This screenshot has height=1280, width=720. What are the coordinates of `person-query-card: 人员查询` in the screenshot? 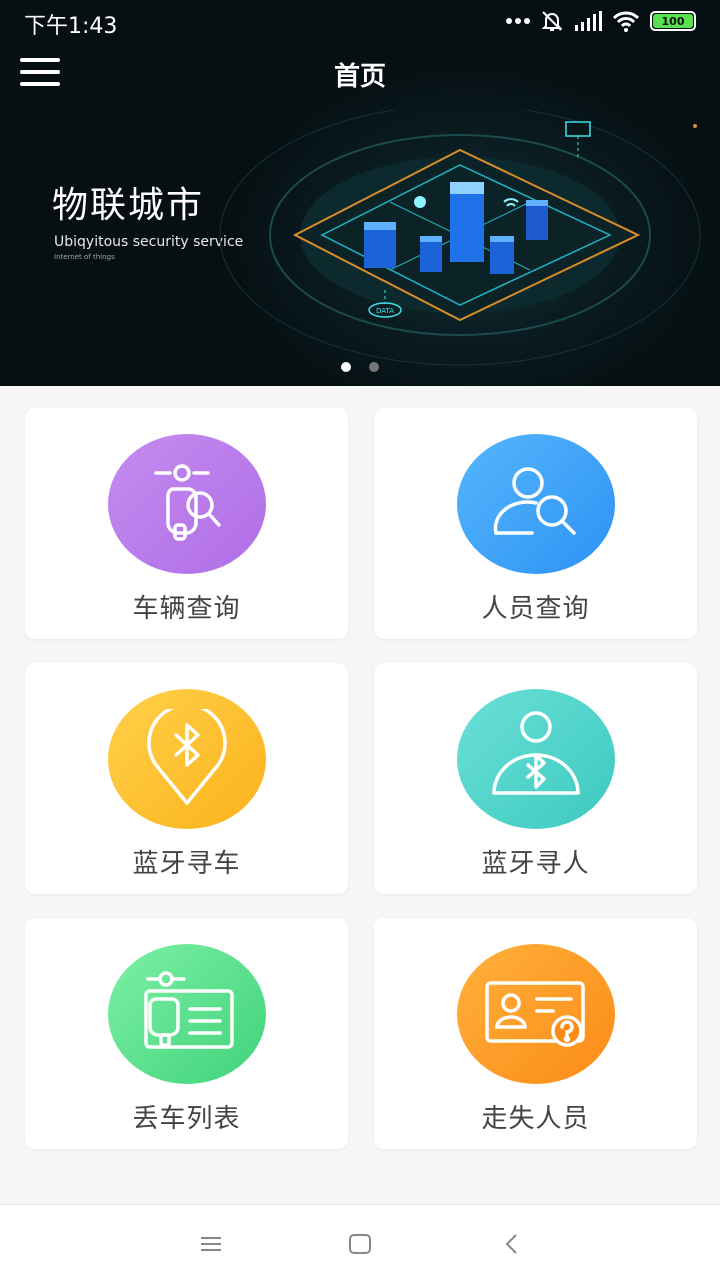 It's located at (535, 523).